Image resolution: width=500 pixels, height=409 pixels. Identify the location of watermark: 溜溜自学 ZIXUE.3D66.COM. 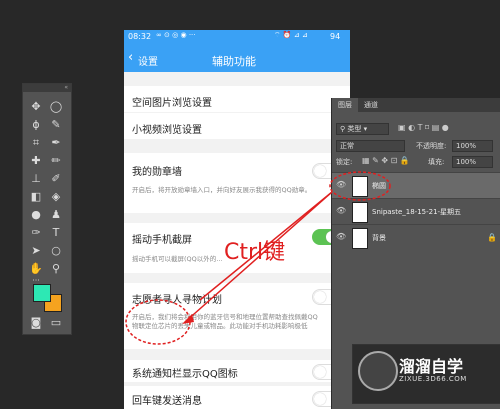
(426, 374).